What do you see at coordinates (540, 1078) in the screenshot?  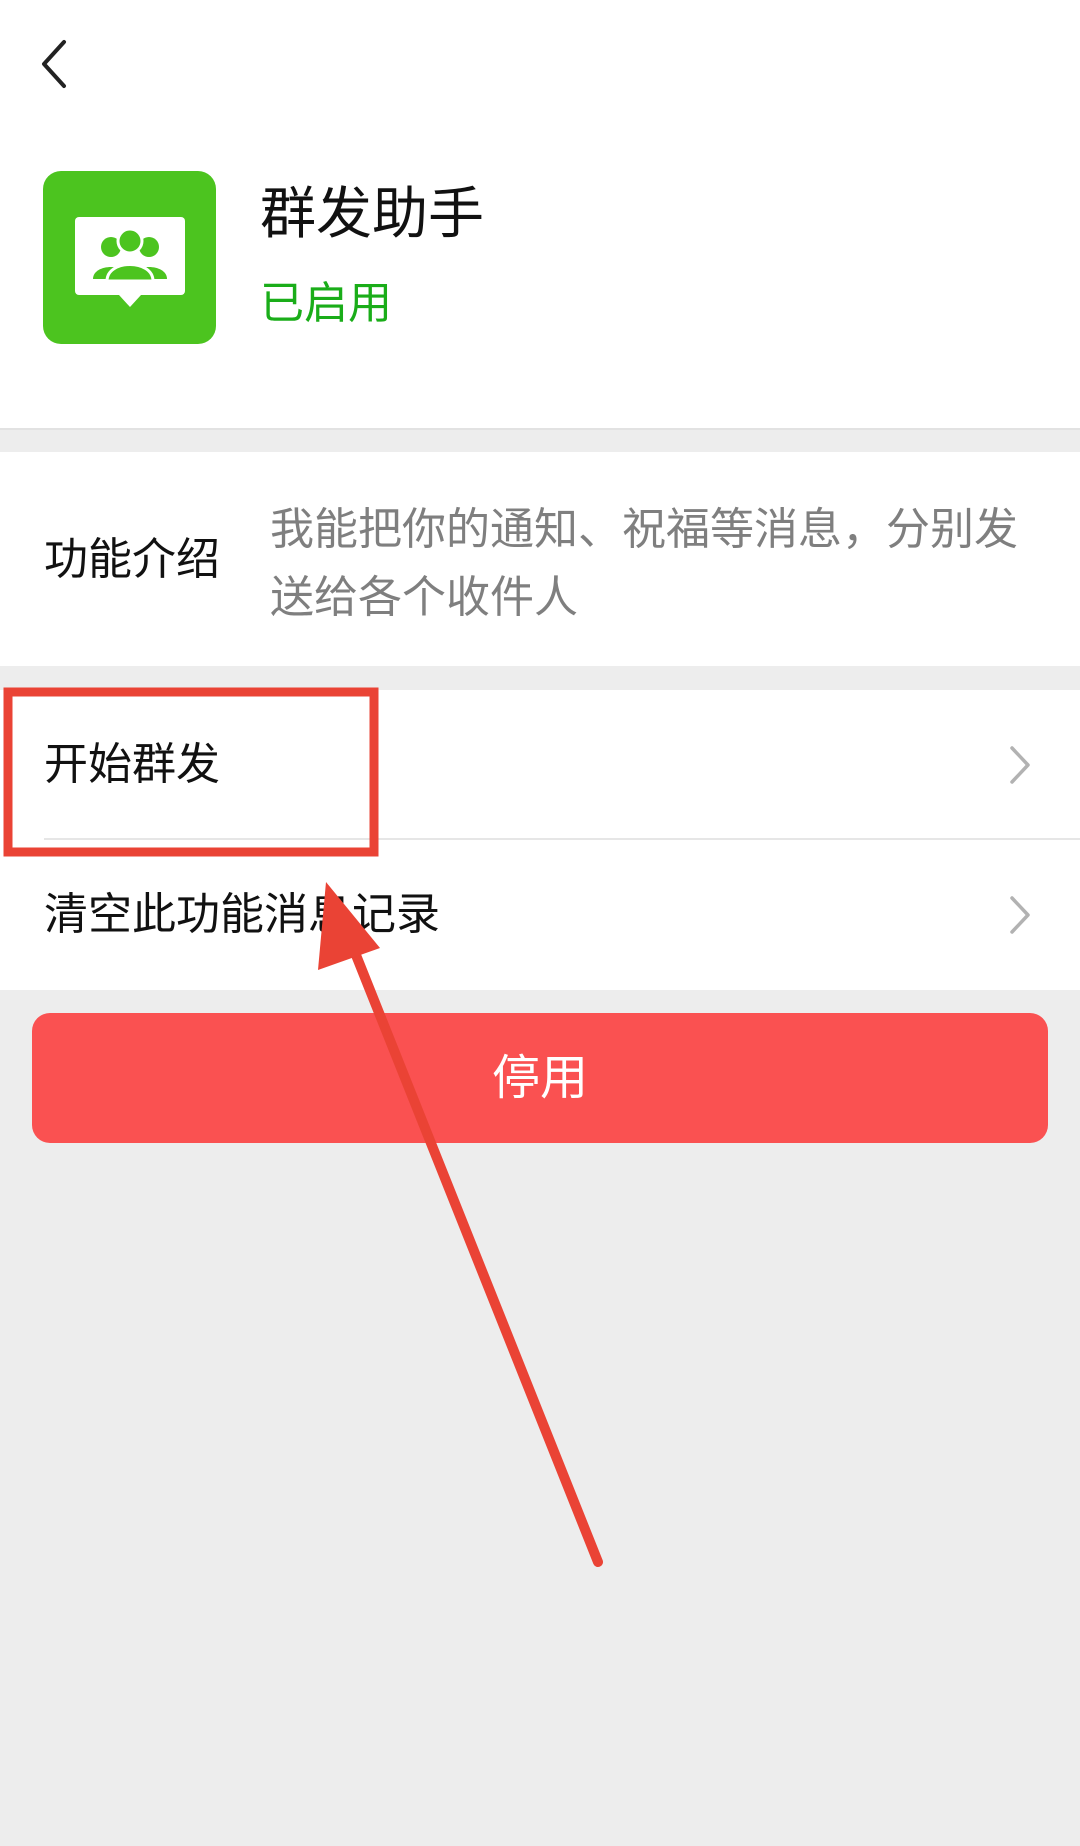 I see `stop-button: 停用` at bounding box center [540, 1078].